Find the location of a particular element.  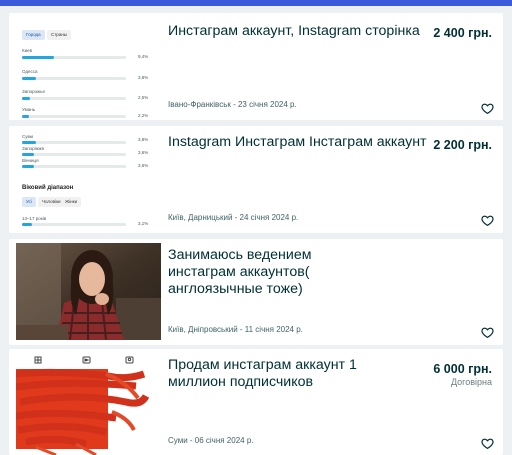

tab-women: Жінки is located at coordinates (71, 202).